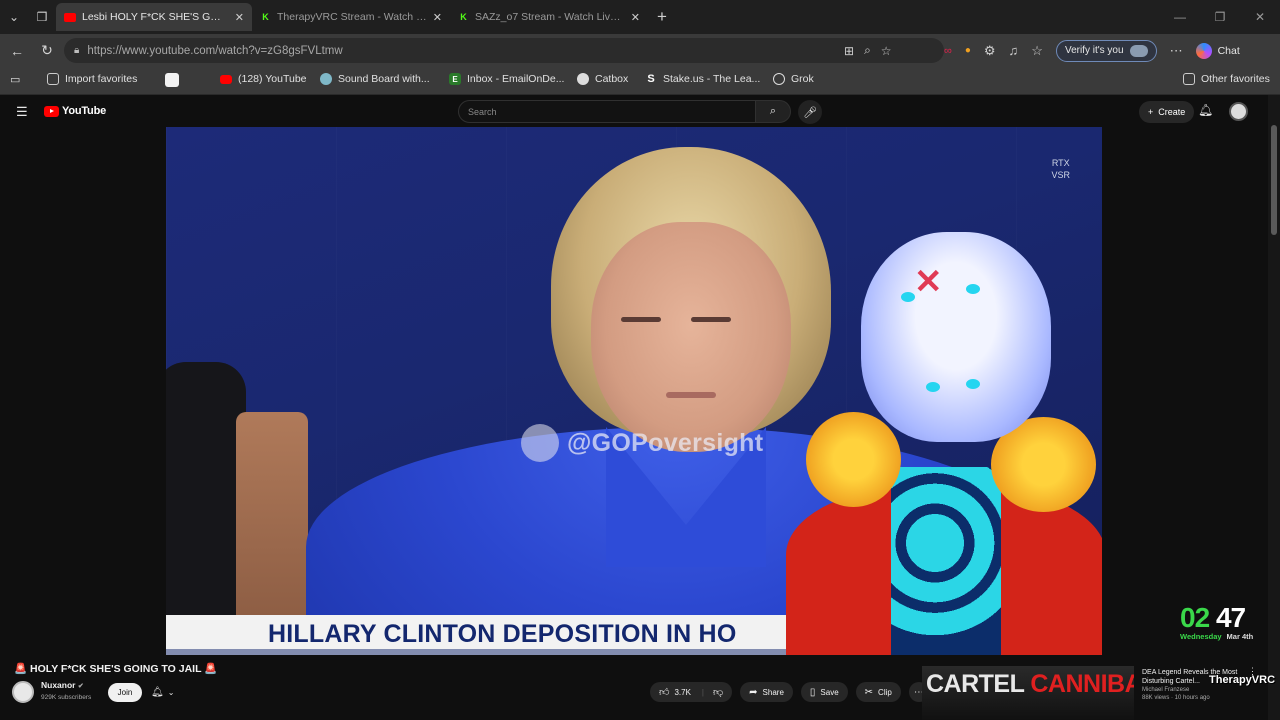  Describe the element at coordinates (885, 692) in the screenshot. I see `clip-label: Clip` at that location.